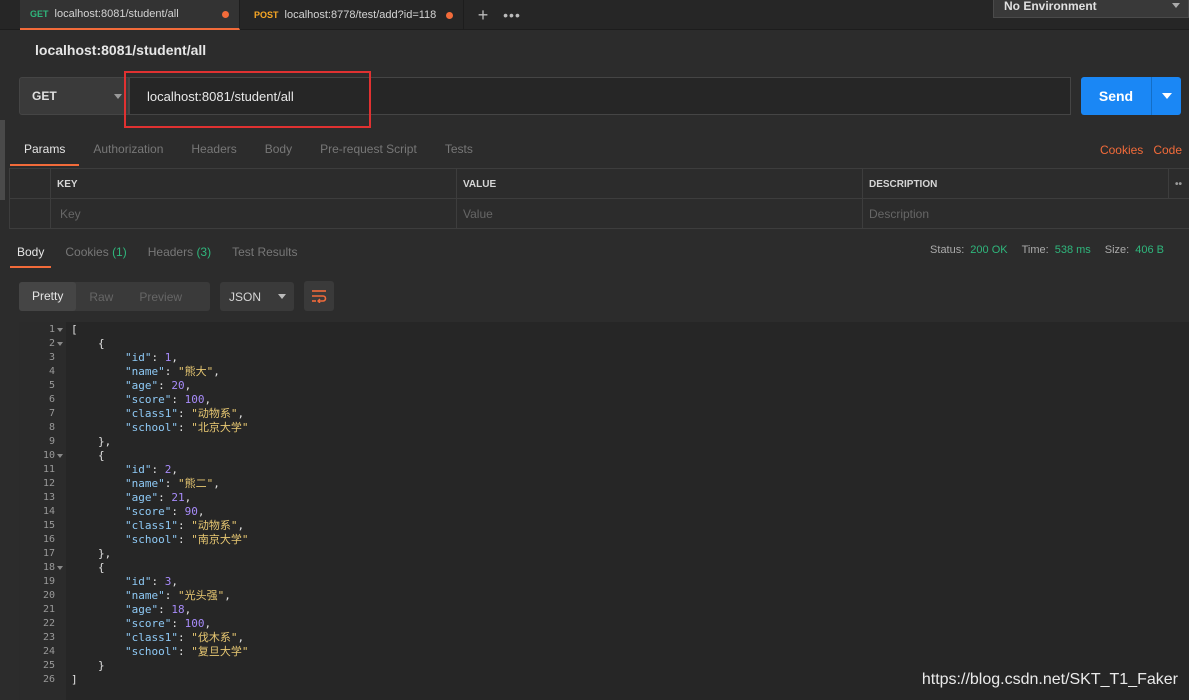  I want to click on tab-label: Headers, so click(170, 252).